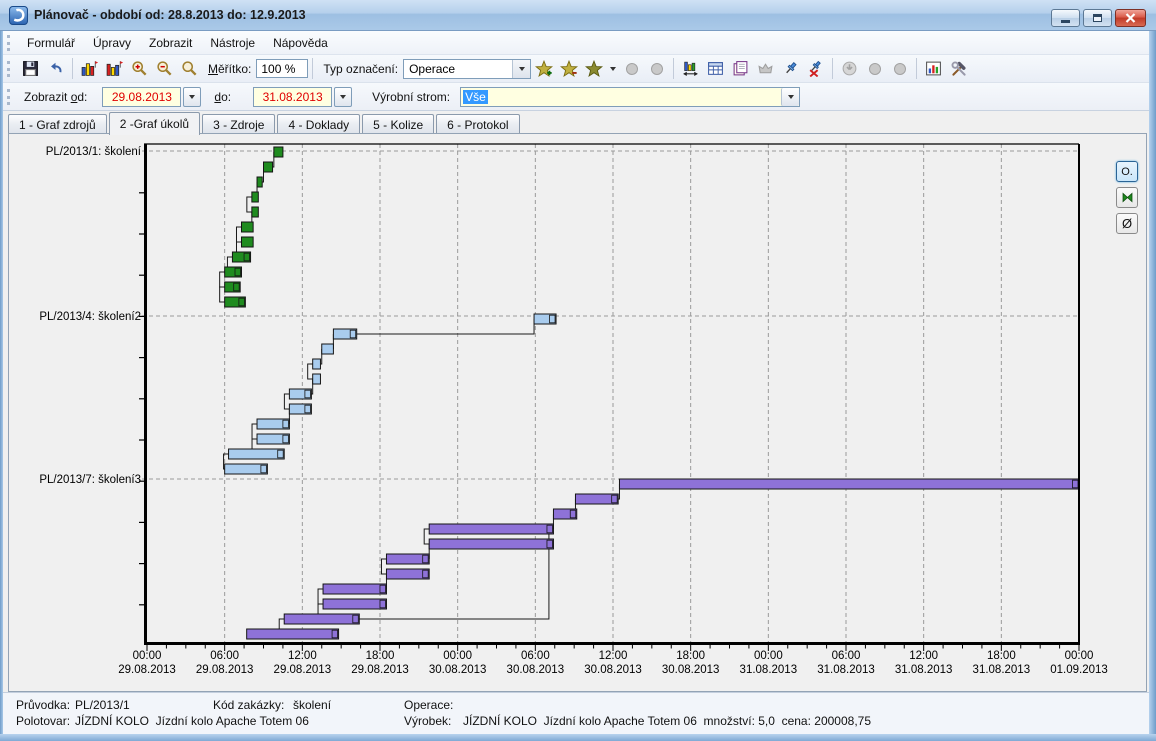 Image resolution: width=1156 pixels, height=741 pixels. I want to click on tab-1-graf-zdroju: 1 - Graf zdrojů, so click(57, 124).